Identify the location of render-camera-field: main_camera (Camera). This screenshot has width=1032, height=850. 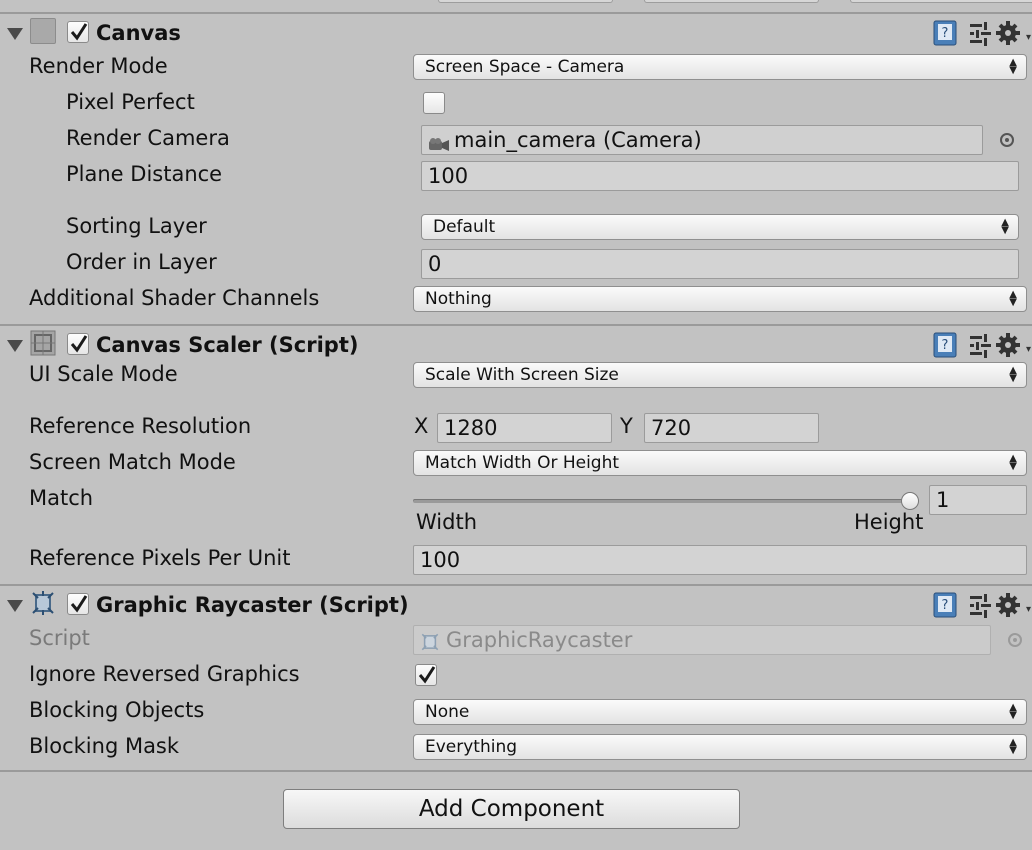
(702, 140).